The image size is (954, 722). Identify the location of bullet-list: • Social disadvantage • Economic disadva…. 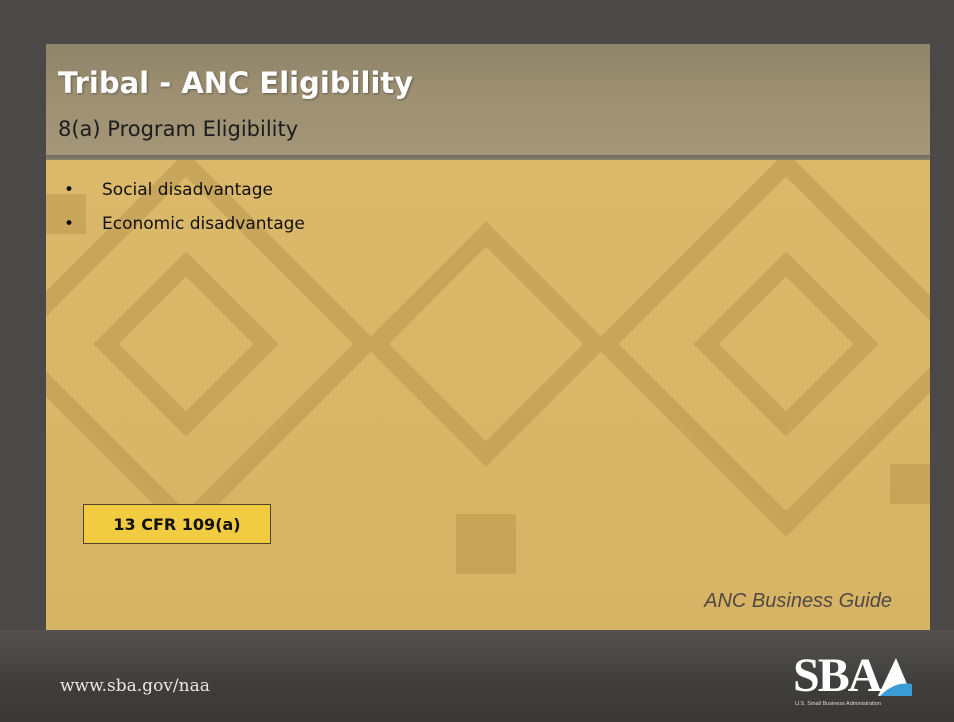
(184, 210).